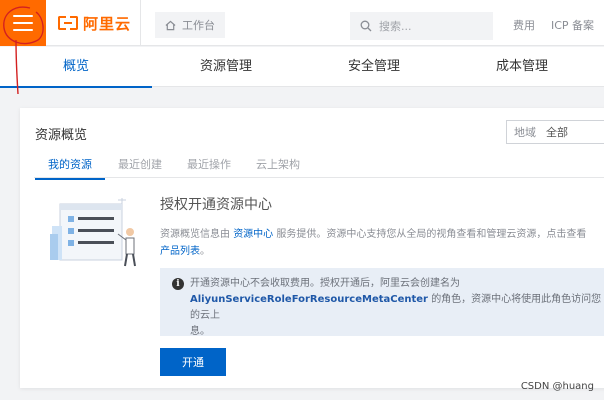  What do you see at coordinates (68, 23) in the screenshot?
I see `aliyun-logo-icon` at bounding box center [68, 23].